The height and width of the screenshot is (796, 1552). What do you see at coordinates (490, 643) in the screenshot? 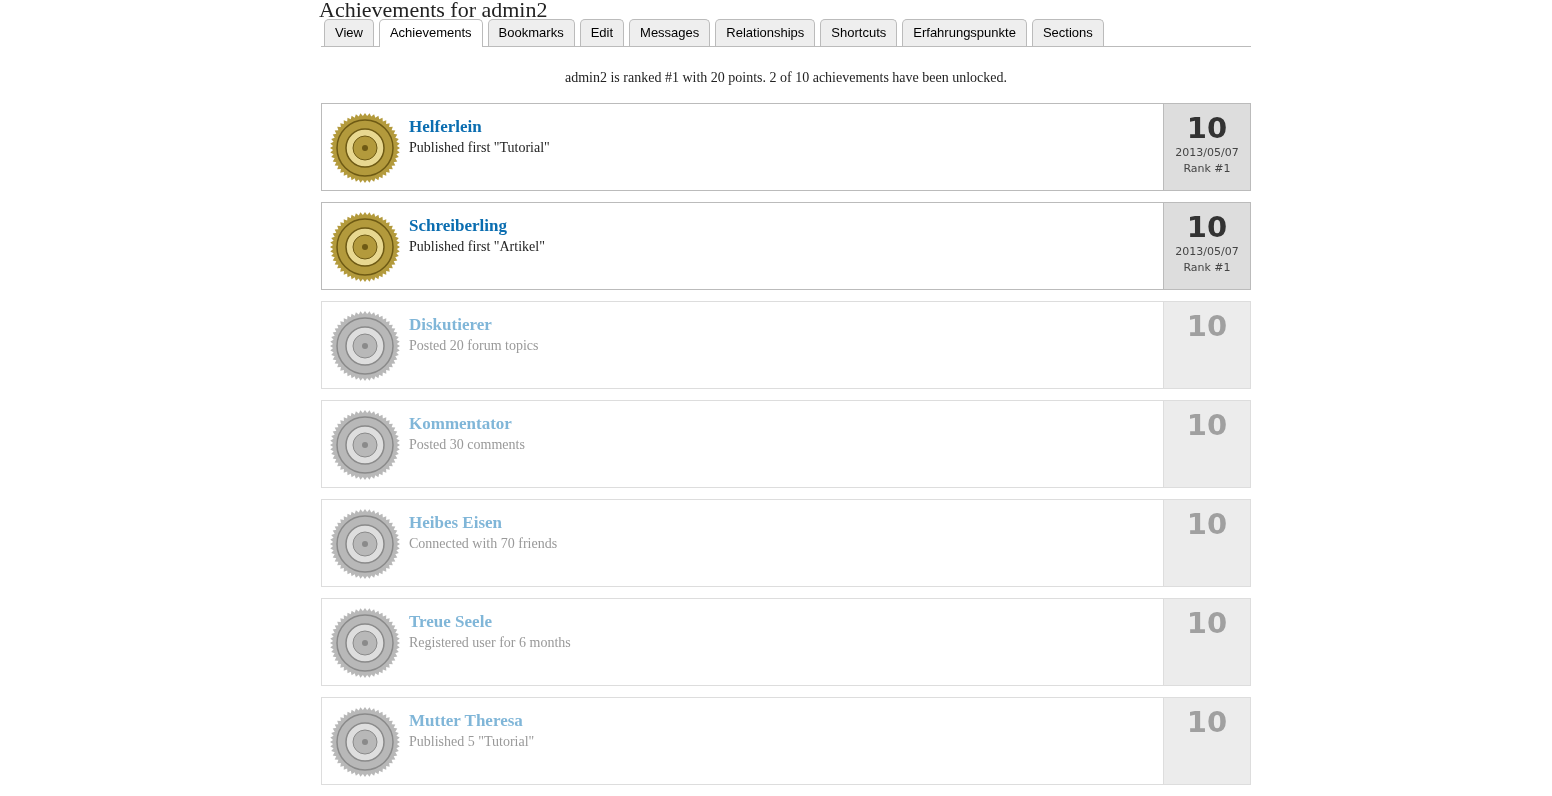
I see `achievement-description: Registered user for 6 months` at bounding box center [490, 643].